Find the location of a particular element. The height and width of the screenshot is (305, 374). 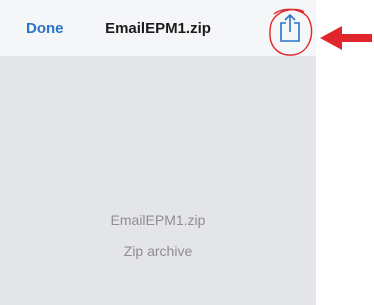

annotation-circle is located at coordinates (291, 32).